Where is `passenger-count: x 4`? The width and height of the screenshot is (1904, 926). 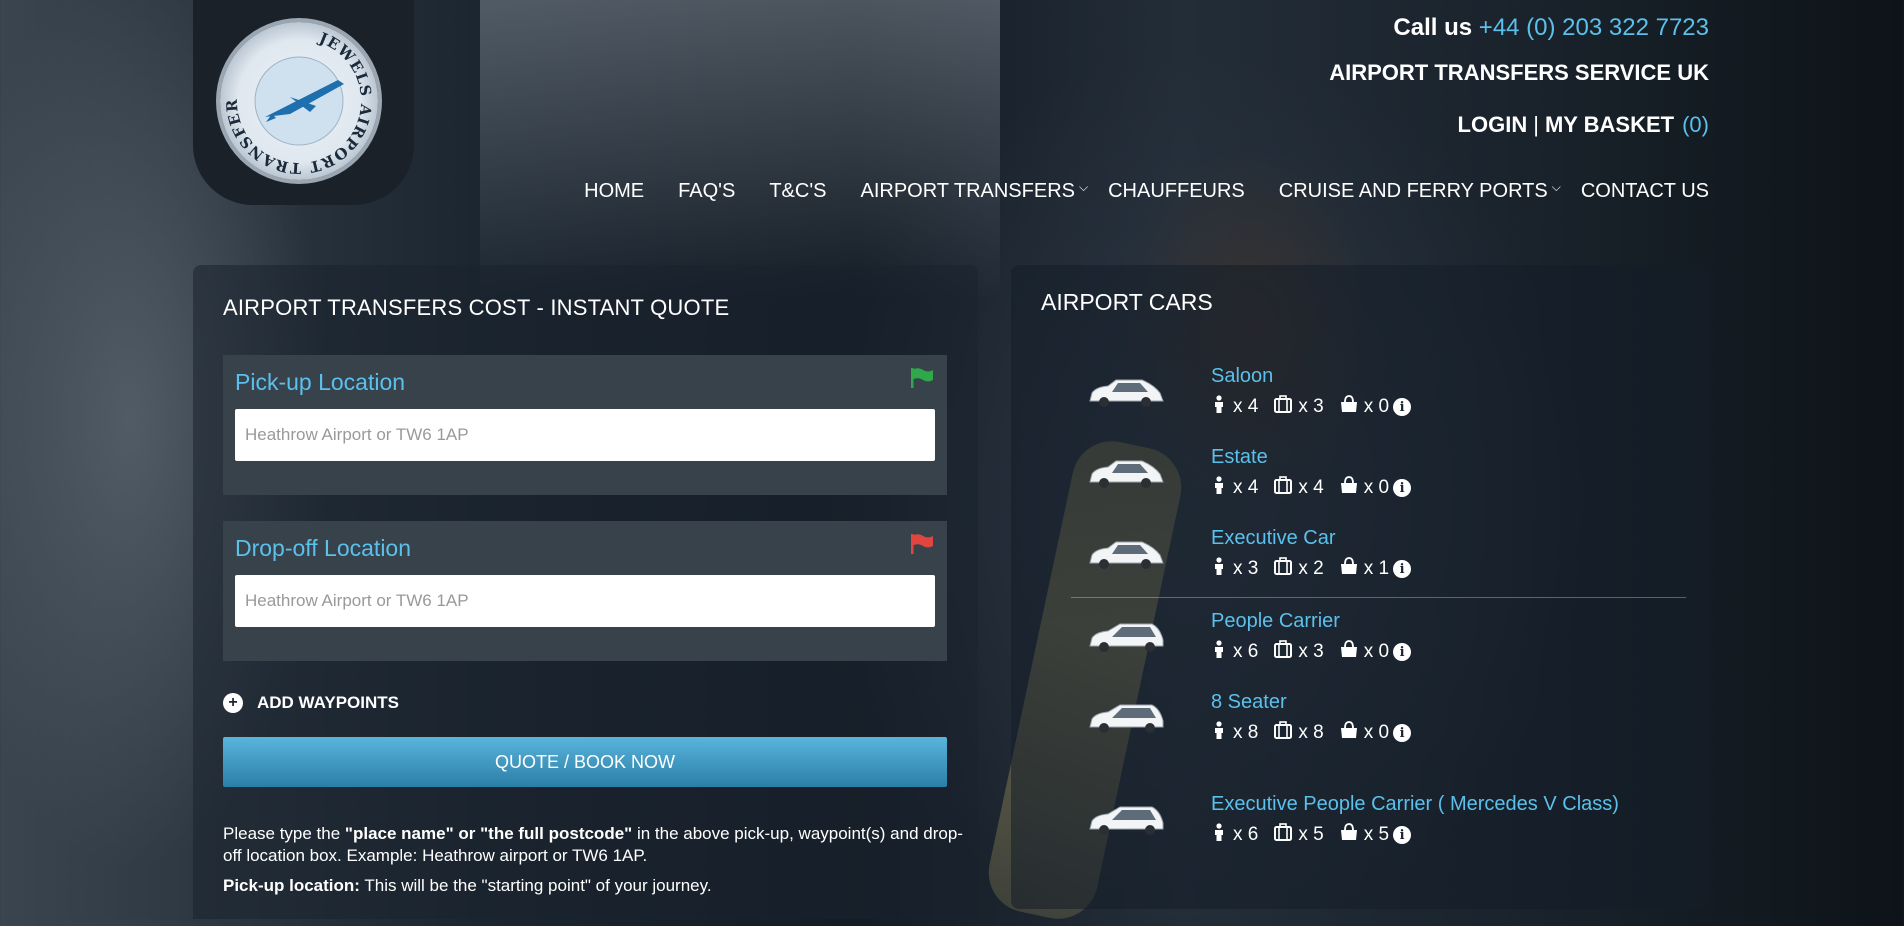 passenger-count: x 4 is located at coordinates (1246, 487).